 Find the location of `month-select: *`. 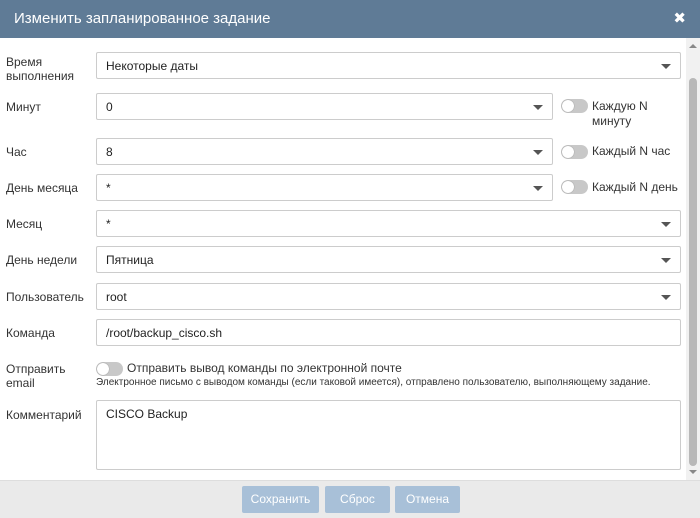

month-select: * is located at coordinates (388, 223).